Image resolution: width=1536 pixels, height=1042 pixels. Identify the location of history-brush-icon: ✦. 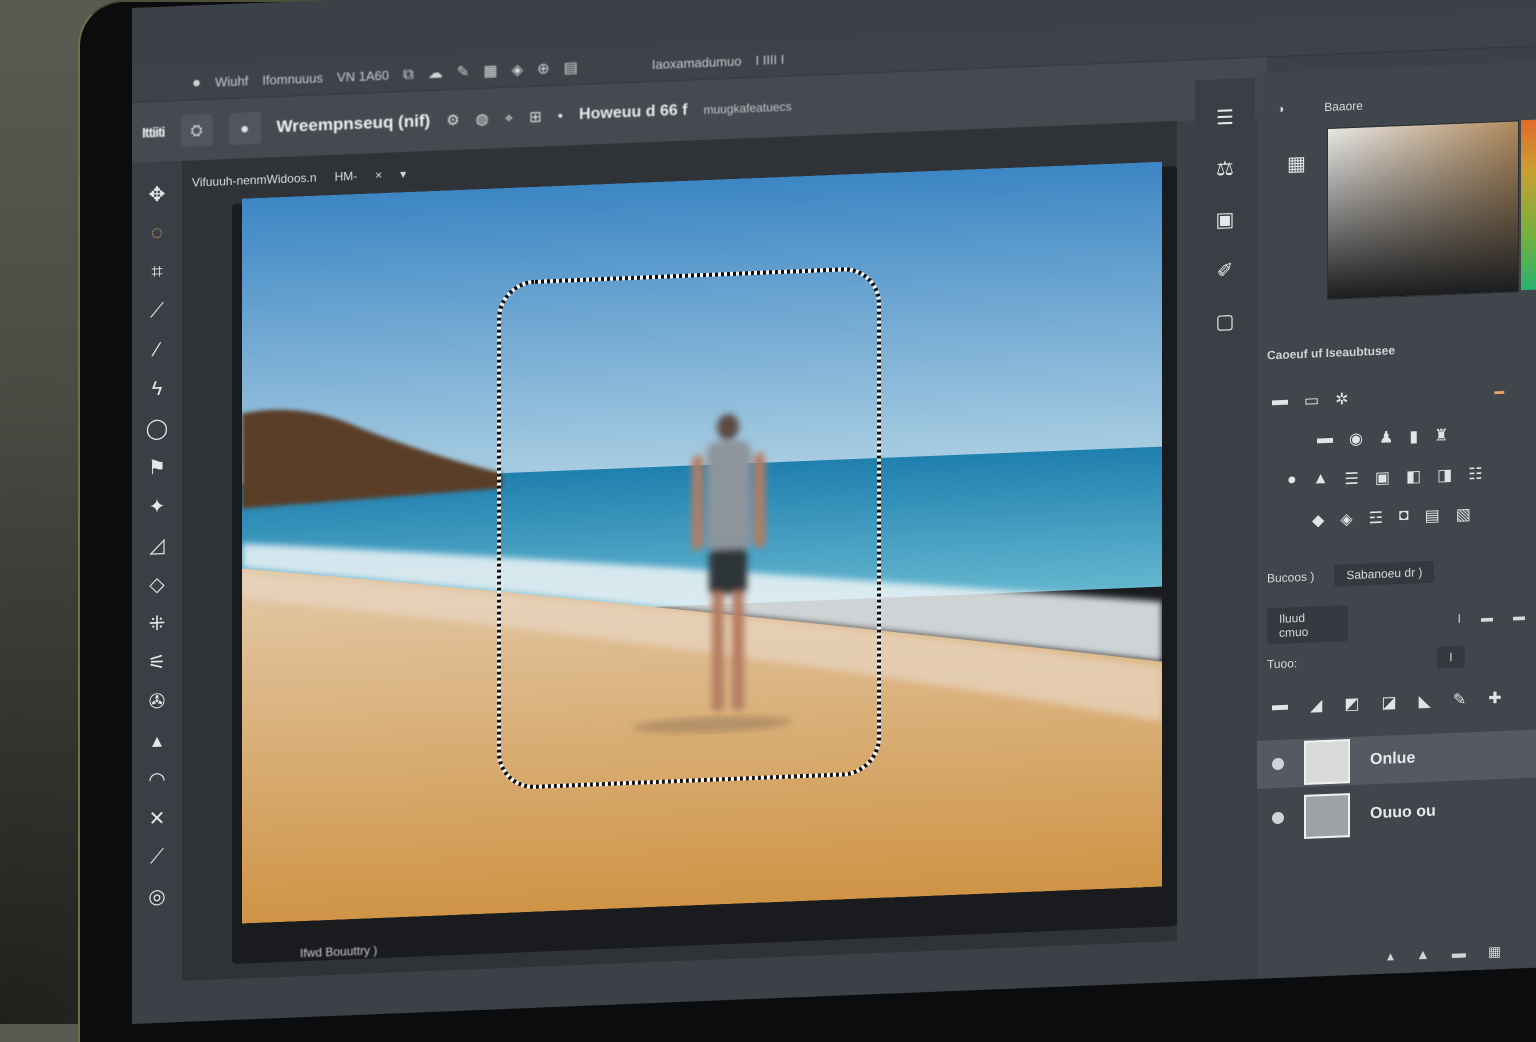
(157, 505).